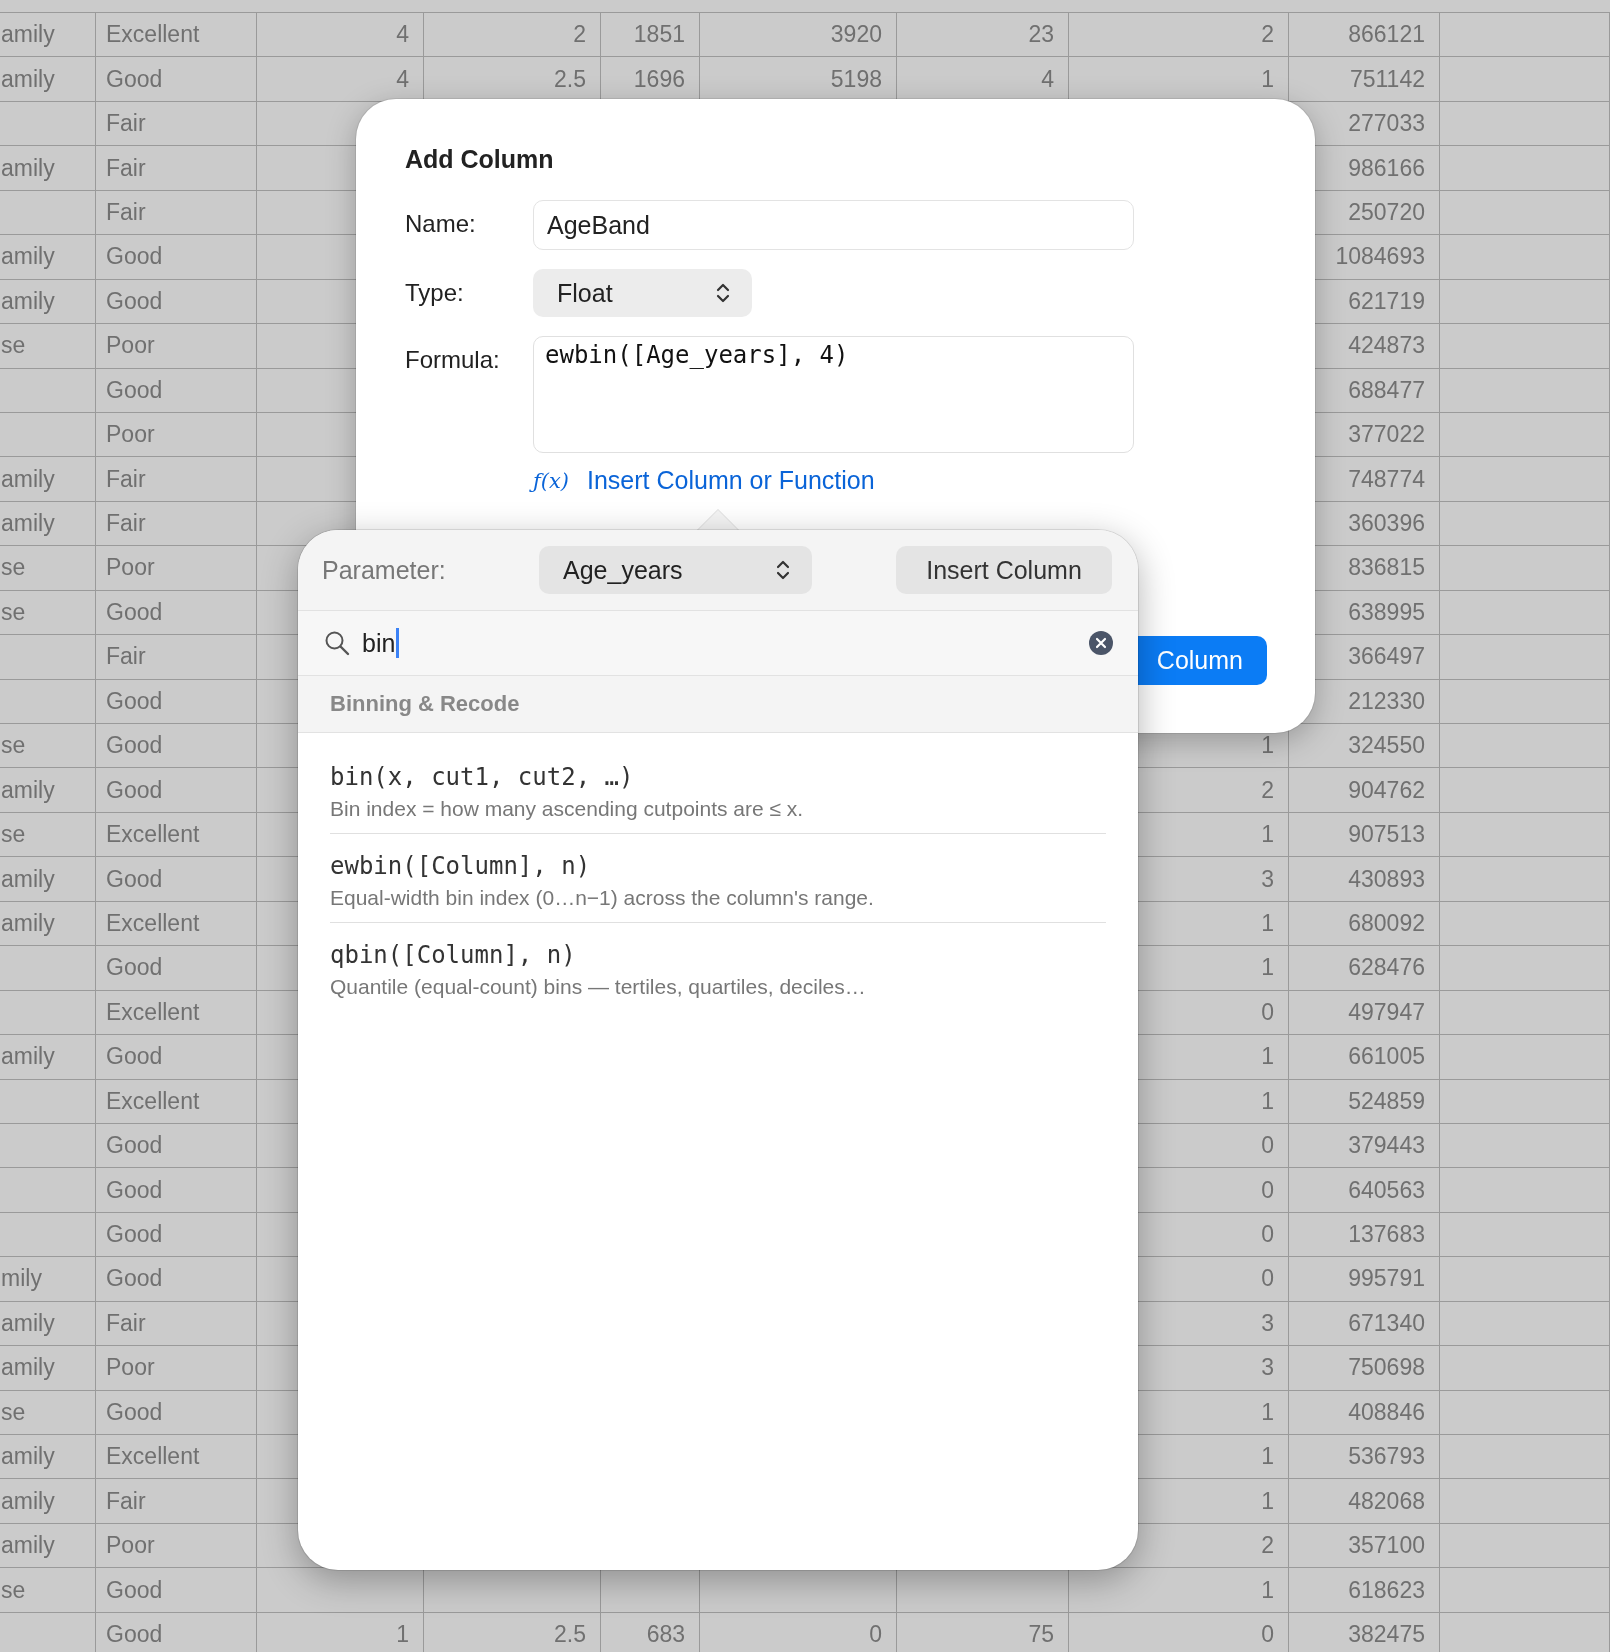 The width and height of the screenshot is (1610, 1652). I want to click on table-cell: 277033, so click(1386, 124).